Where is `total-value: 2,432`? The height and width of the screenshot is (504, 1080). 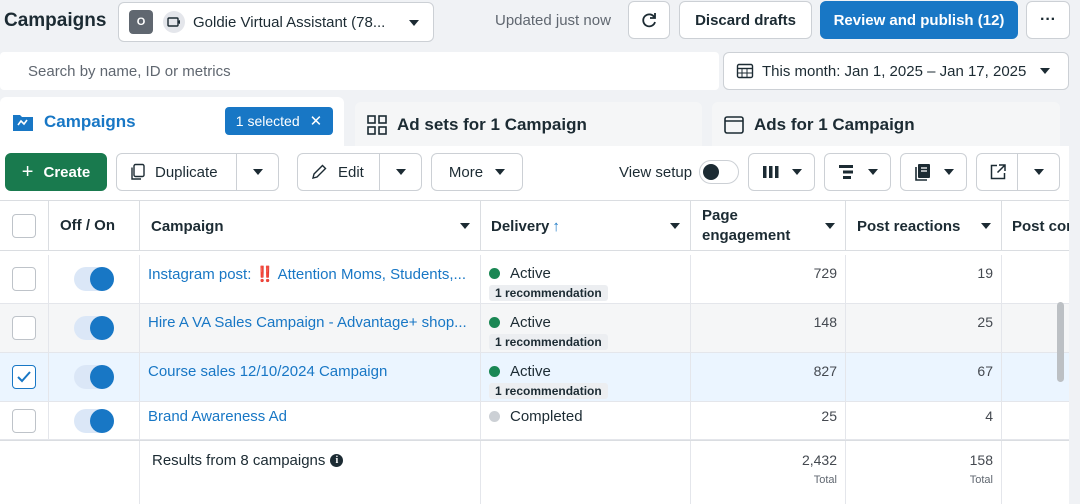
total-value: 2,432 is located at coordinates (819, 460).